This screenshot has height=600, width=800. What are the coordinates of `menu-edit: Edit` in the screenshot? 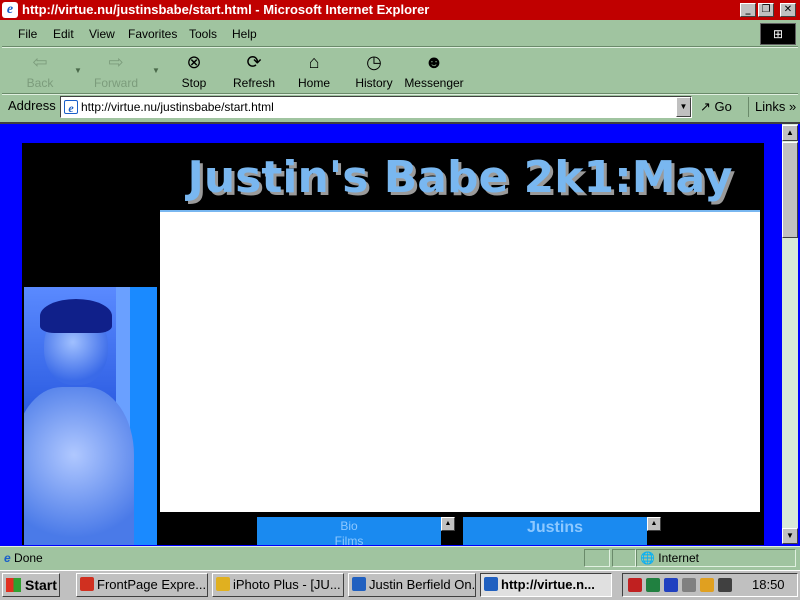 It's located at (63, 34).